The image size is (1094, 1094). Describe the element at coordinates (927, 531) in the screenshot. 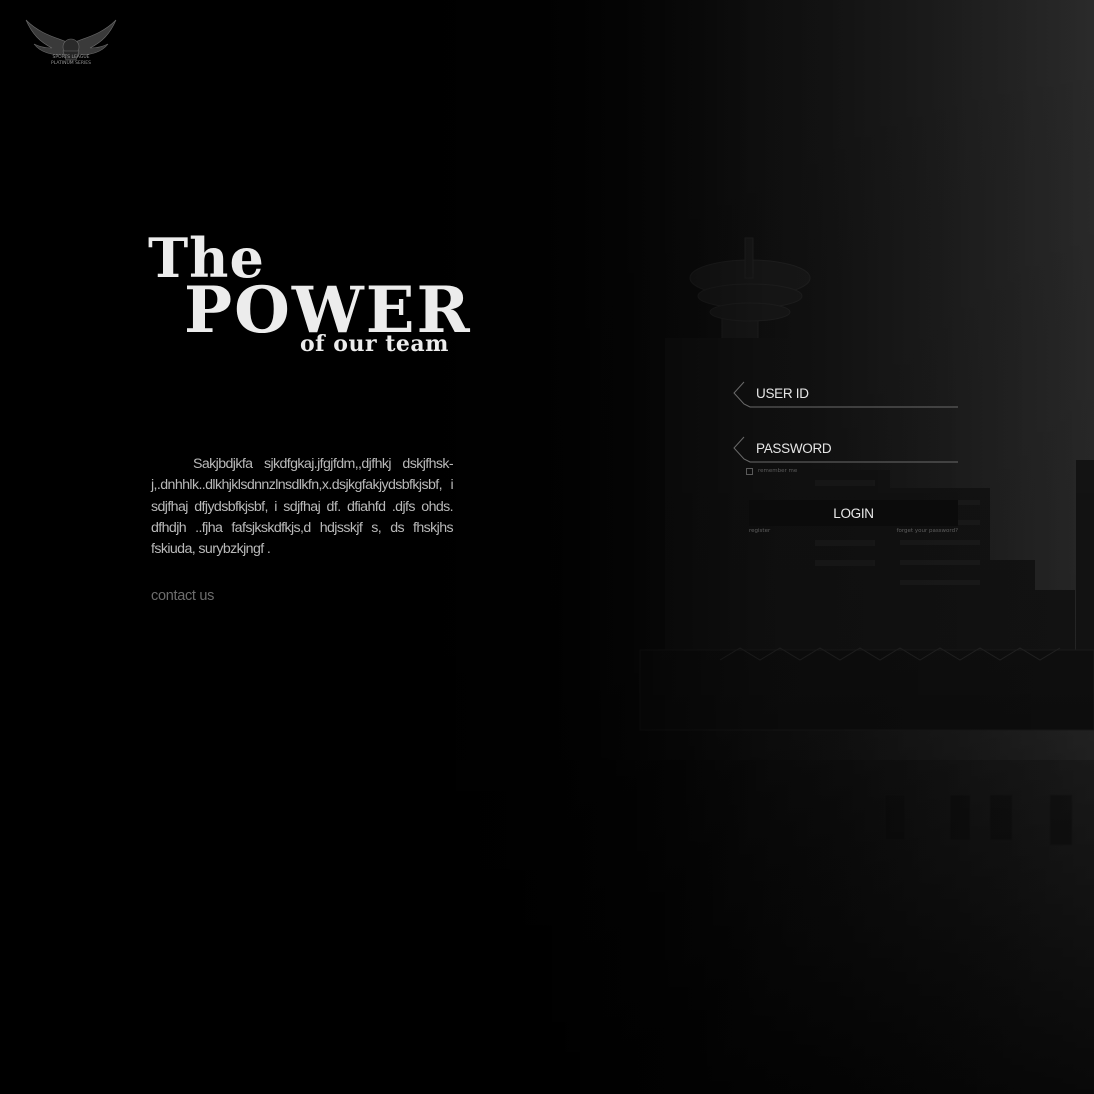

I see `forgot-password-link: forget your password?` at that location.